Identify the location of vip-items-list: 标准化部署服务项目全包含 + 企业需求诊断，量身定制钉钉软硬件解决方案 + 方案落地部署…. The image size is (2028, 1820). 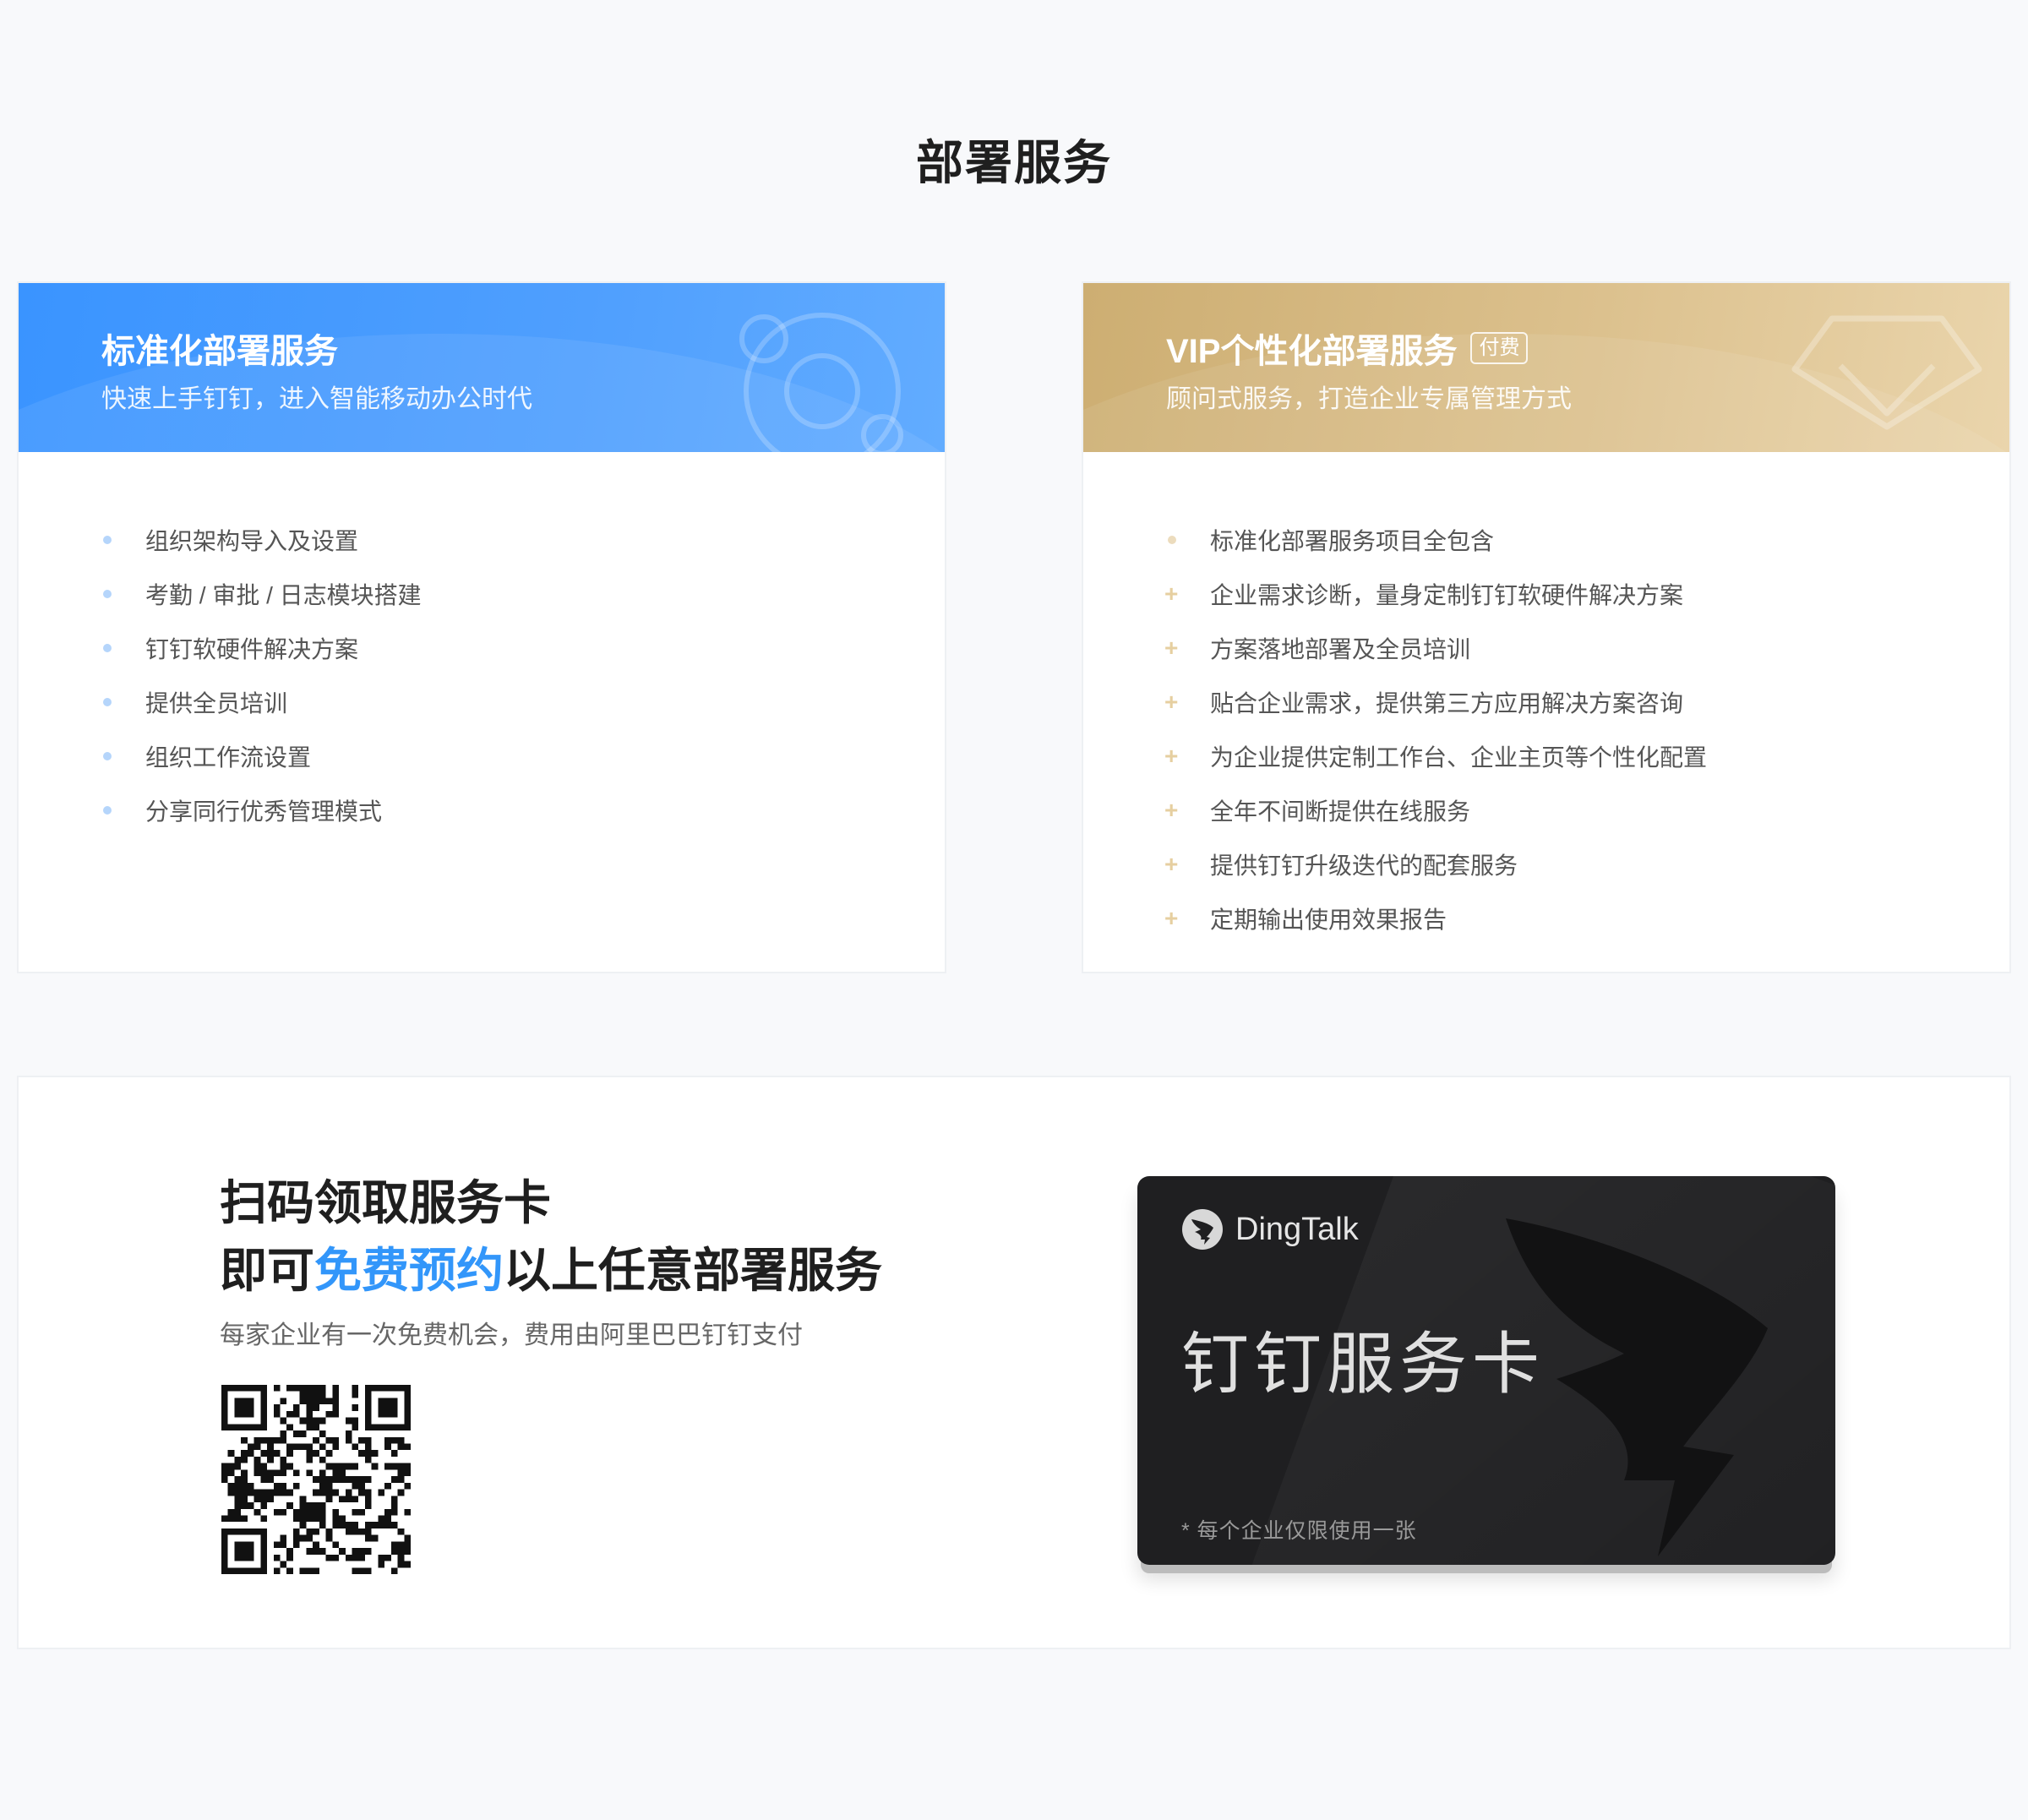
(1436, 729).